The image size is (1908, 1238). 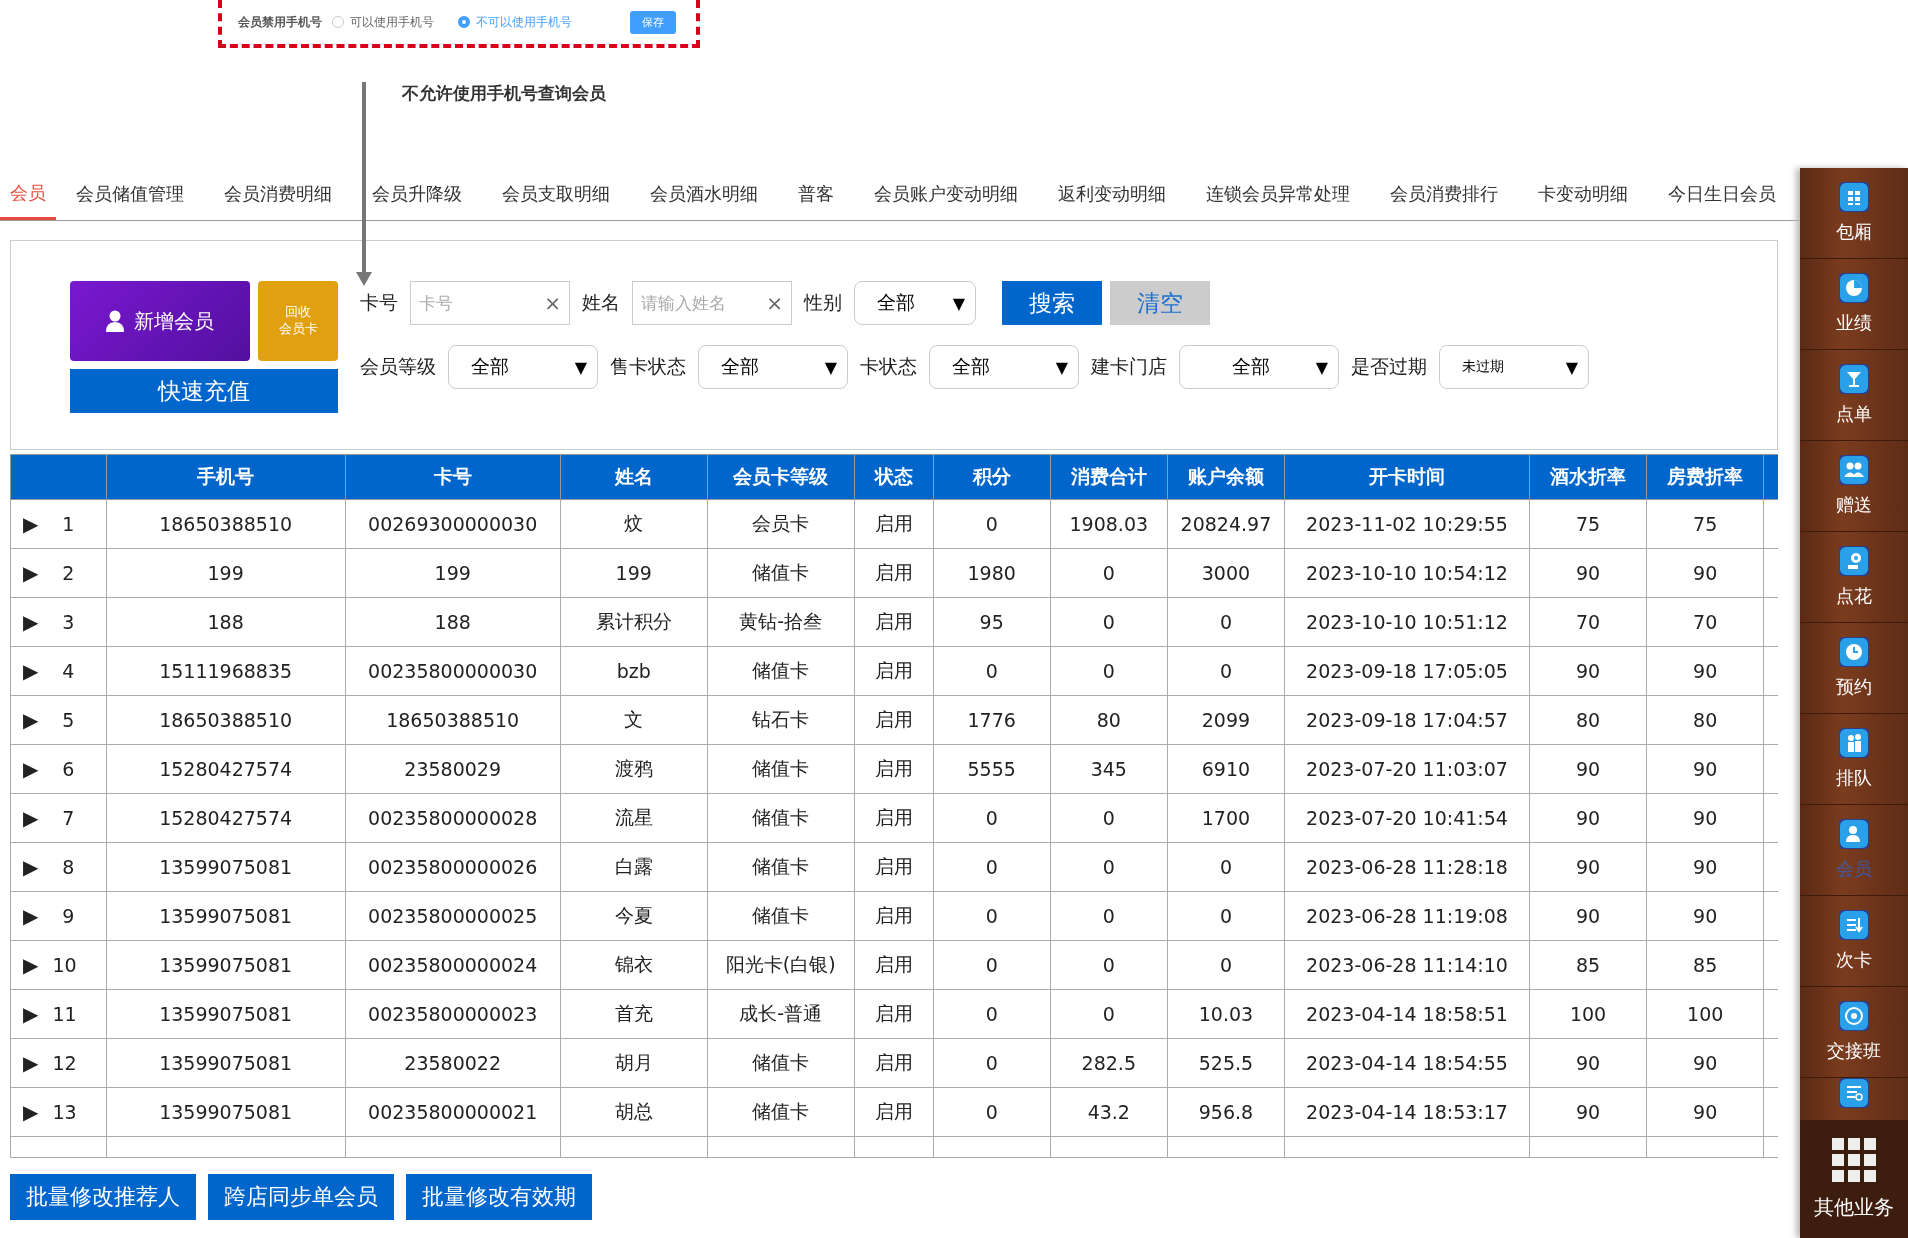 What do you see at coordinates (1588, 965) in the screenshot?
I see `table-cell: 85` at bounding box center [1588, 965].